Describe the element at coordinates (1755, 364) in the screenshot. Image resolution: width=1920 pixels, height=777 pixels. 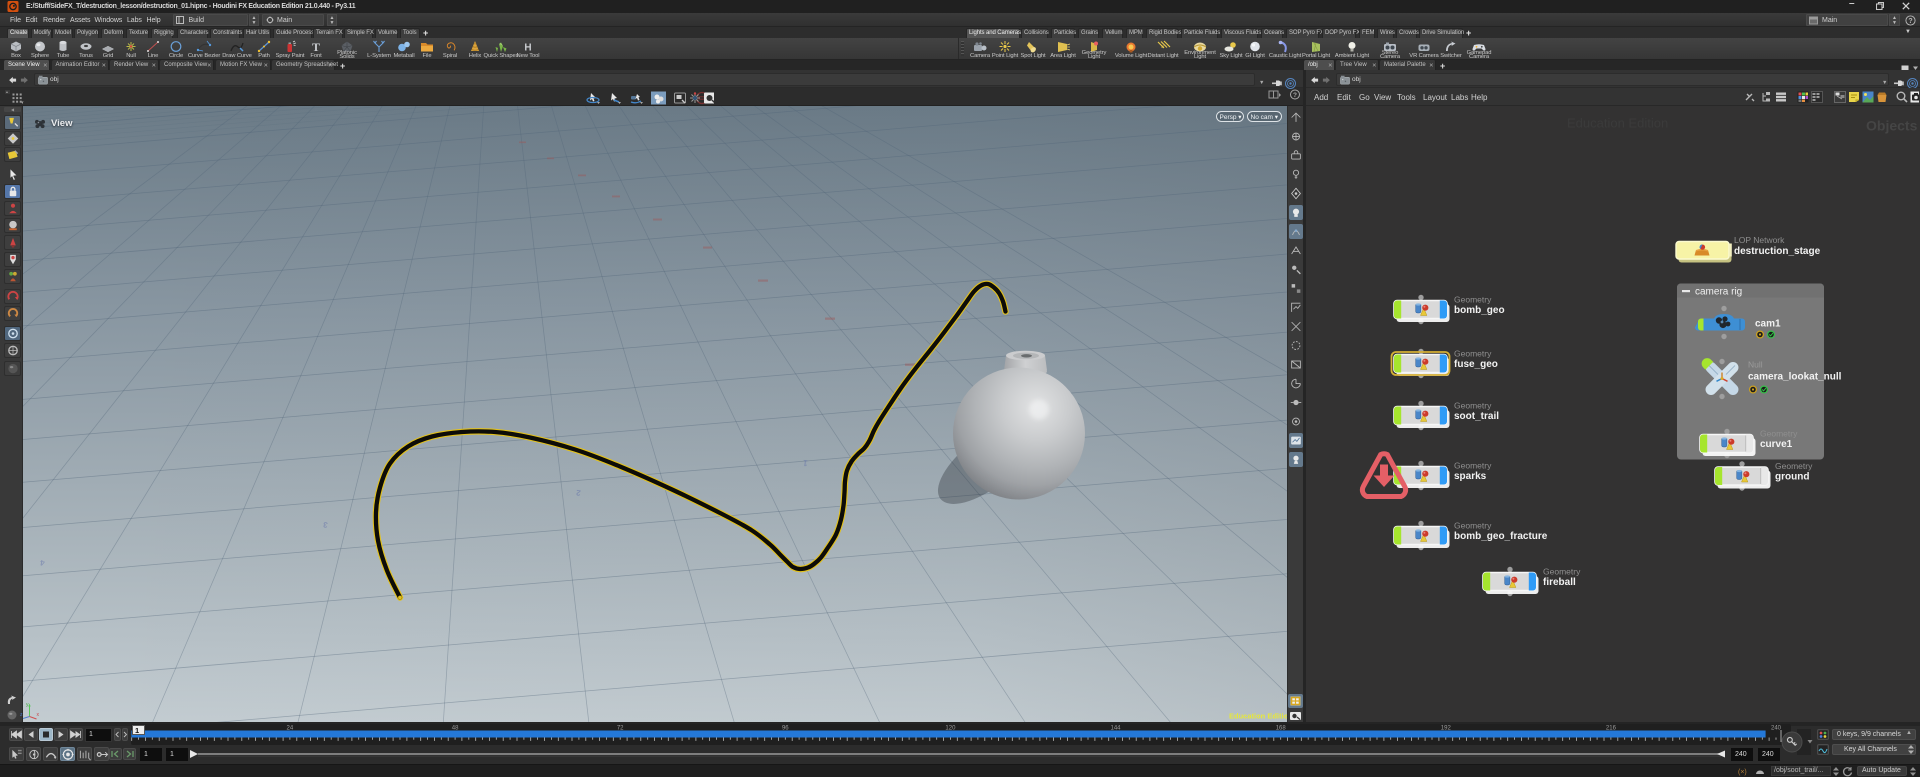
I see `svg-text: Null` at that location.